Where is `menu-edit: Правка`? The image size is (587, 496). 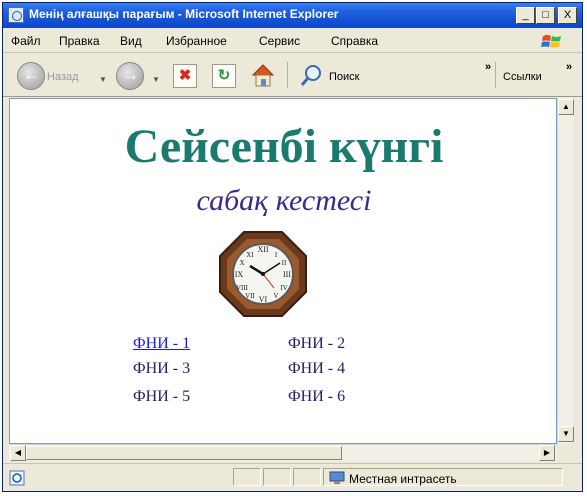 menu-edit: Правка is located at coordinates (79, 41).